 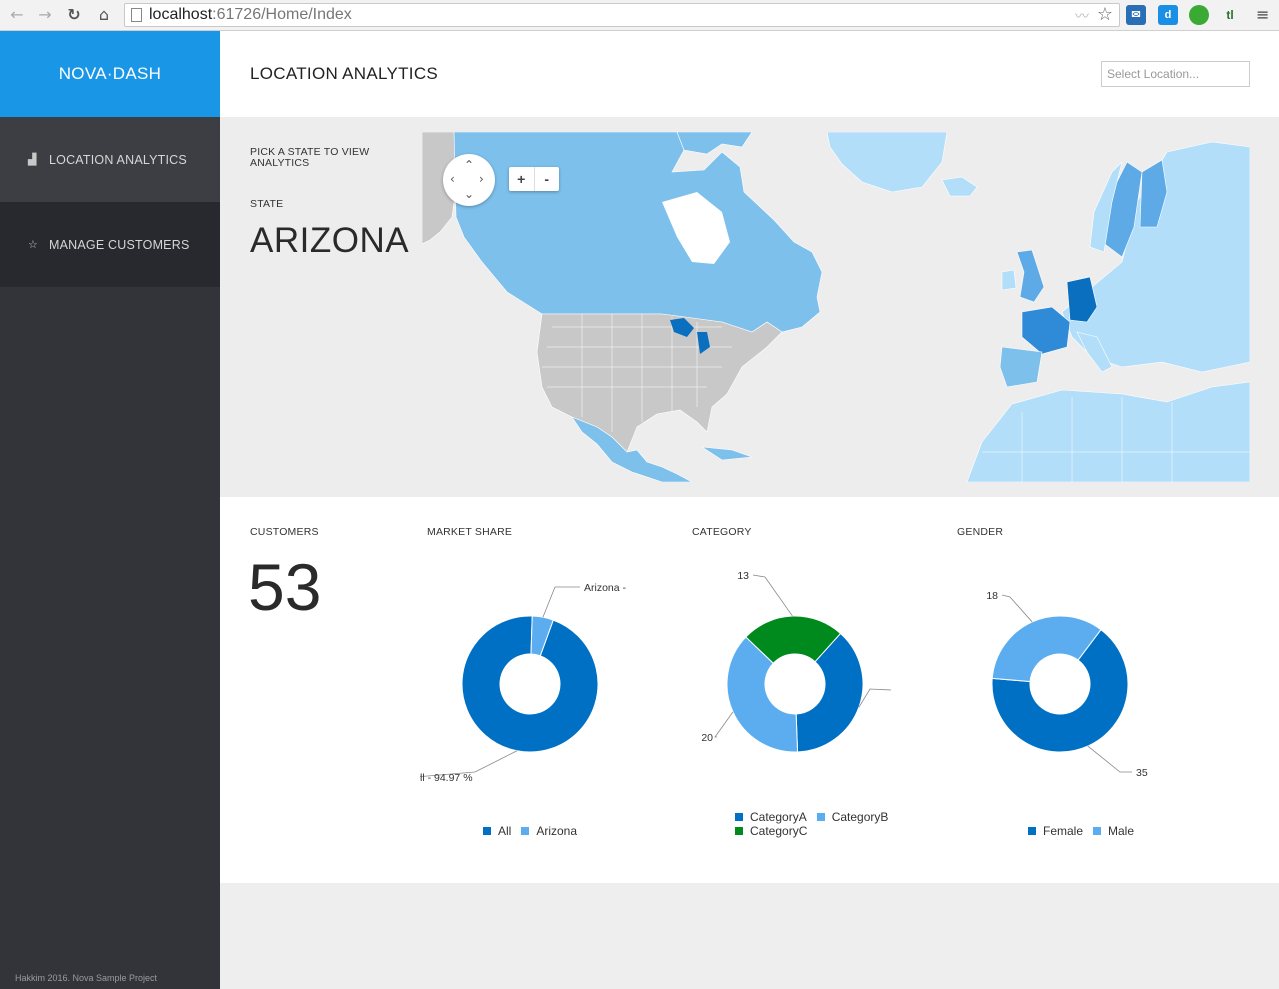 I want to click on brand-logo: NOVA·DASH, so click(x=110, y=74).